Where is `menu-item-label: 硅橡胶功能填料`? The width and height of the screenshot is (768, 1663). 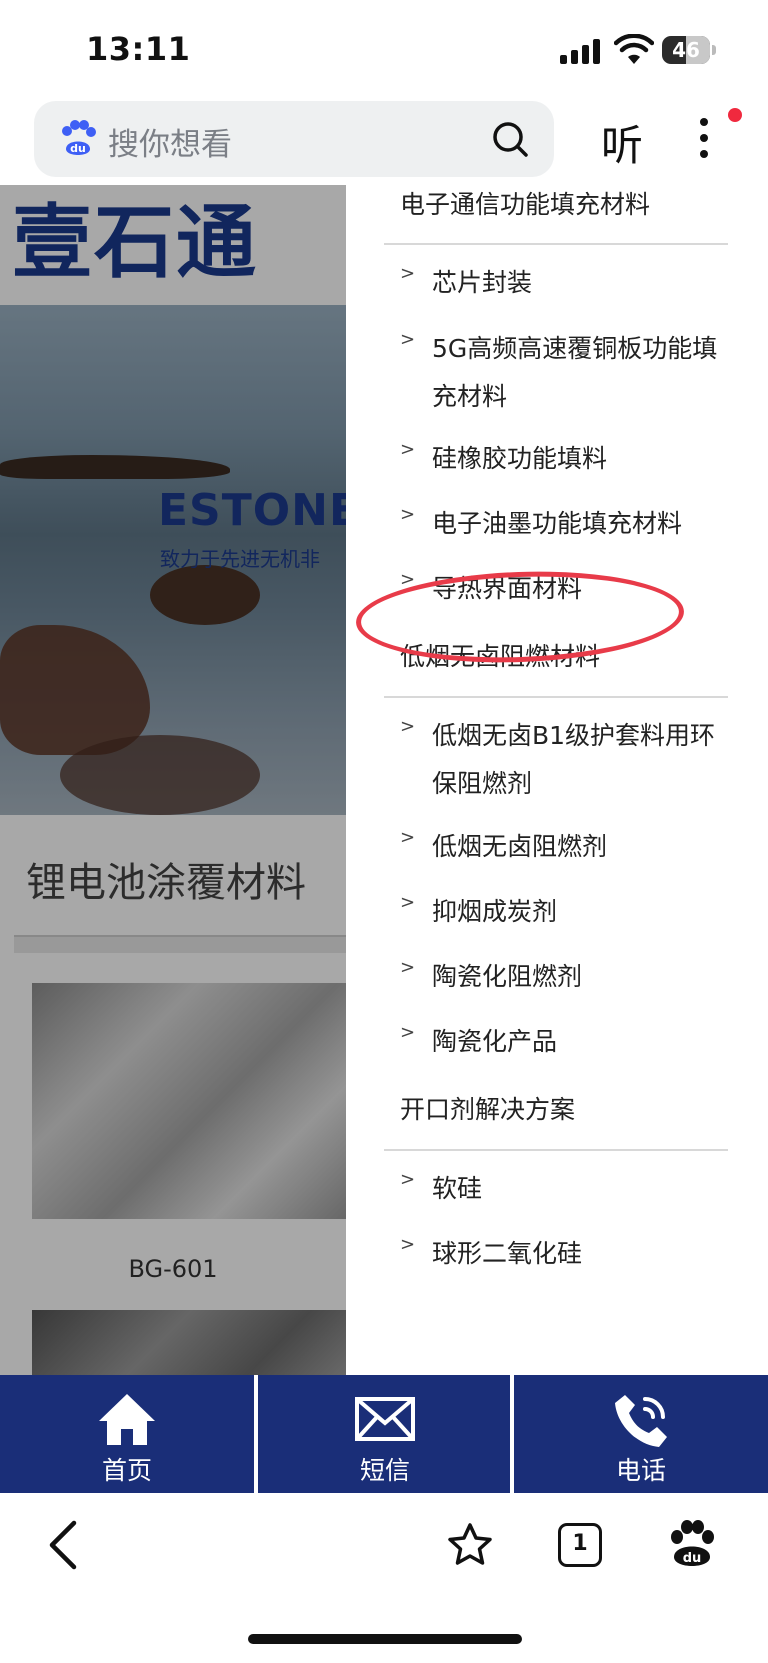 menu-item-label: 硅橡胶功能填料 is located at coordinates (520, 458).